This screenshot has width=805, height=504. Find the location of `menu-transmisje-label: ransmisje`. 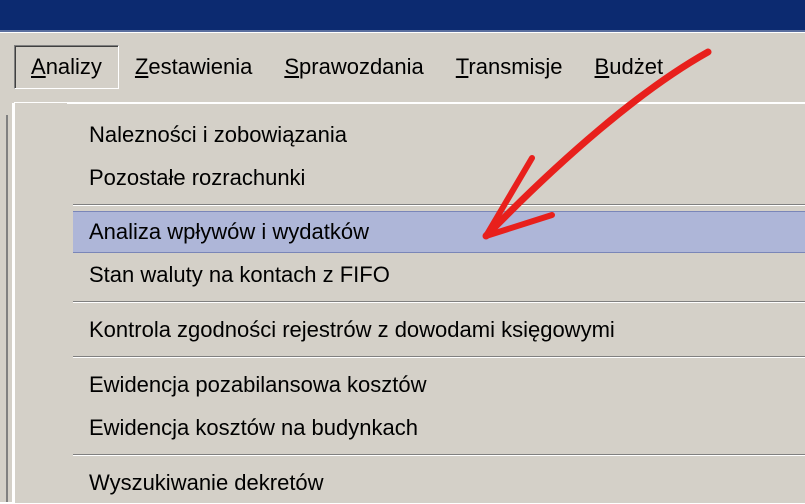

menu-transmisje-label: ransmisje is located at coordinates (515, 66).